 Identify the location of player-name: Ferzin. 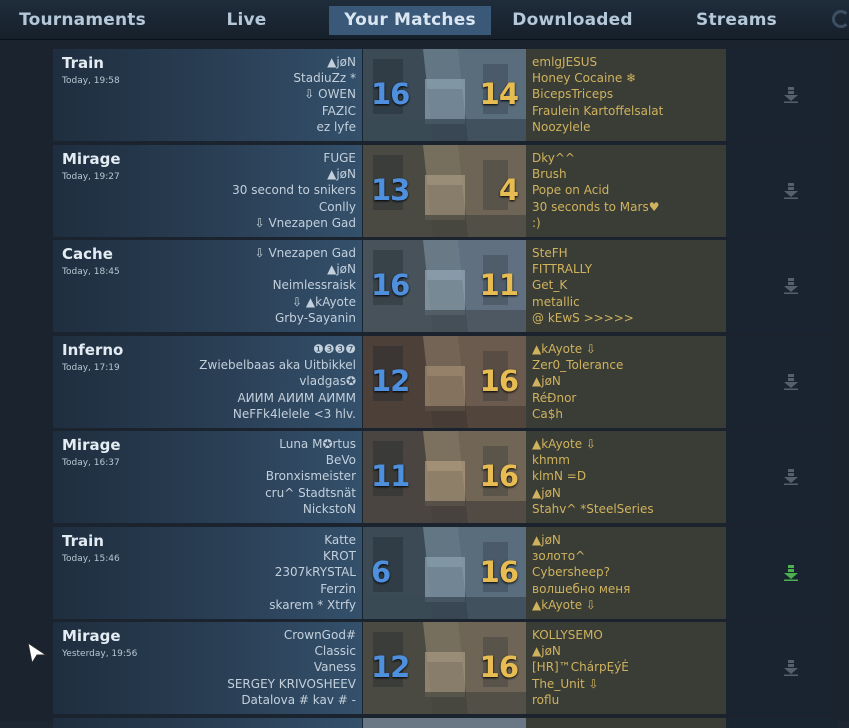
(338, 588).